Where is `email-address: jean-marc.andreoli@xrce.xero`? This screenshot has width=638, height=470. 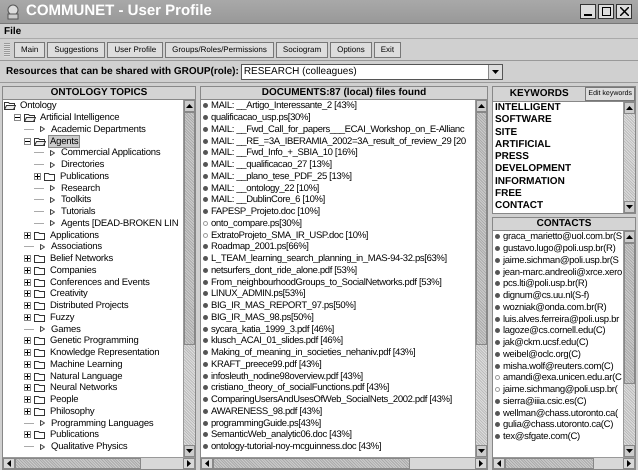
email-address: jean-marc.andreoli@xrce.xero is located at coordinates (562, 272).